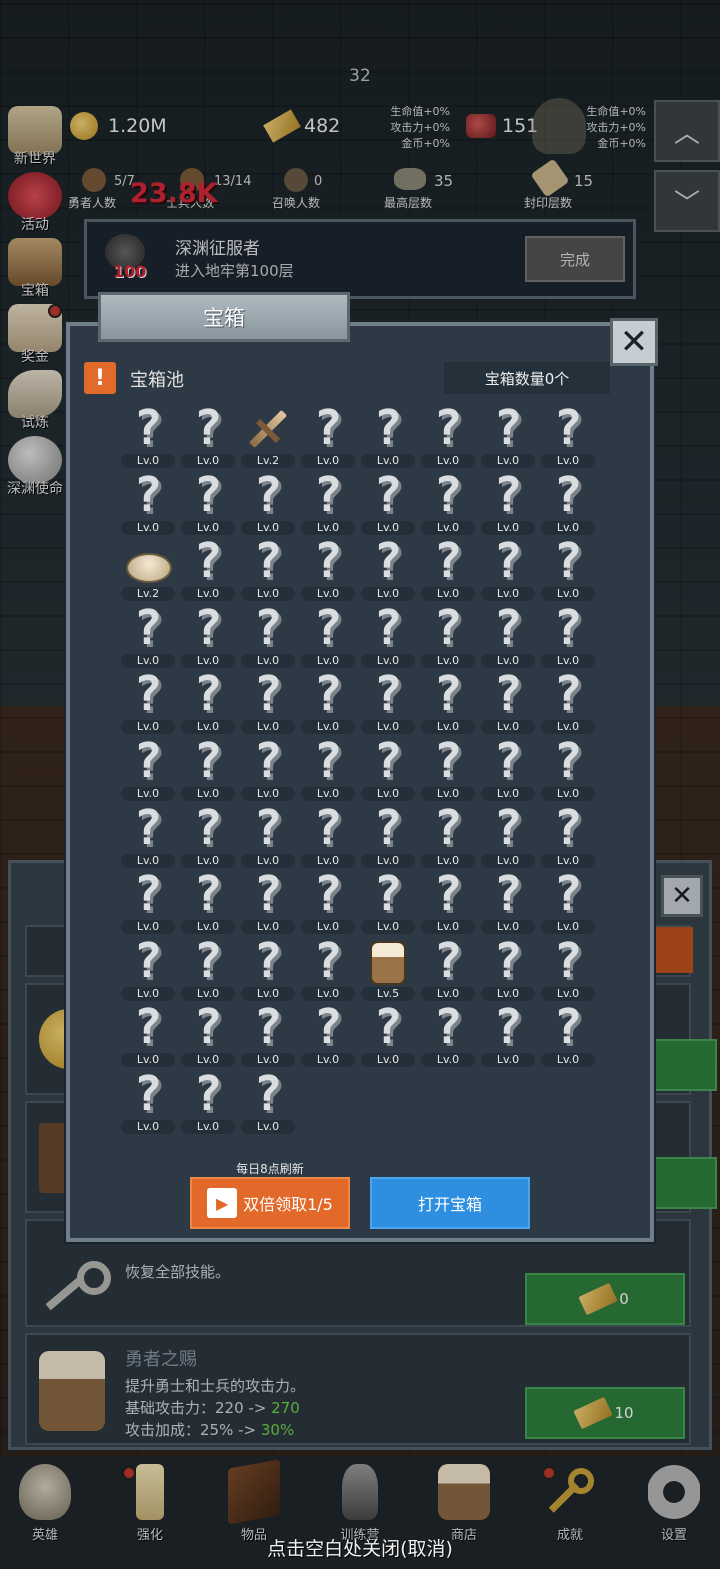 Image resolution: width=720 pixels, height=1569 pixels. I want to click on open-chest-button: 打开宝箱, so click(450, 1203).